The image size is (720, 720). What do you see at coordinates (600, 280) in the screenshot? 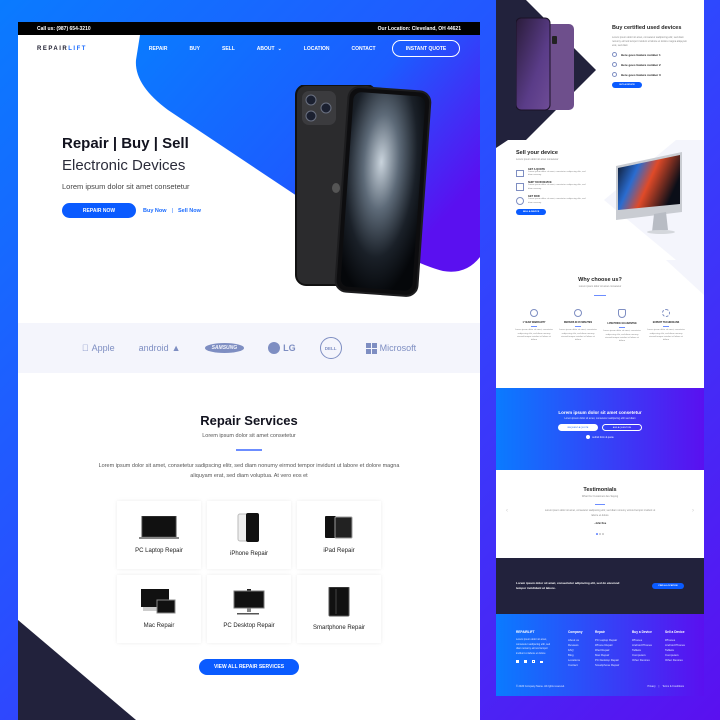
I see `why-title: Why choose us?` at bounding box center [600, 280].